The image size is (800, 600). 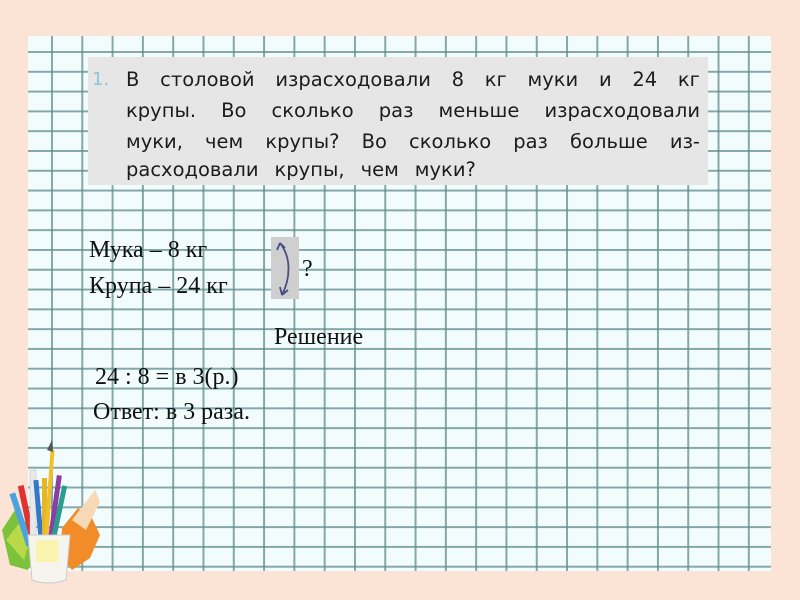 I want to click on answer-text: Ответ: в 3 раза., so click(x=171, y=412).